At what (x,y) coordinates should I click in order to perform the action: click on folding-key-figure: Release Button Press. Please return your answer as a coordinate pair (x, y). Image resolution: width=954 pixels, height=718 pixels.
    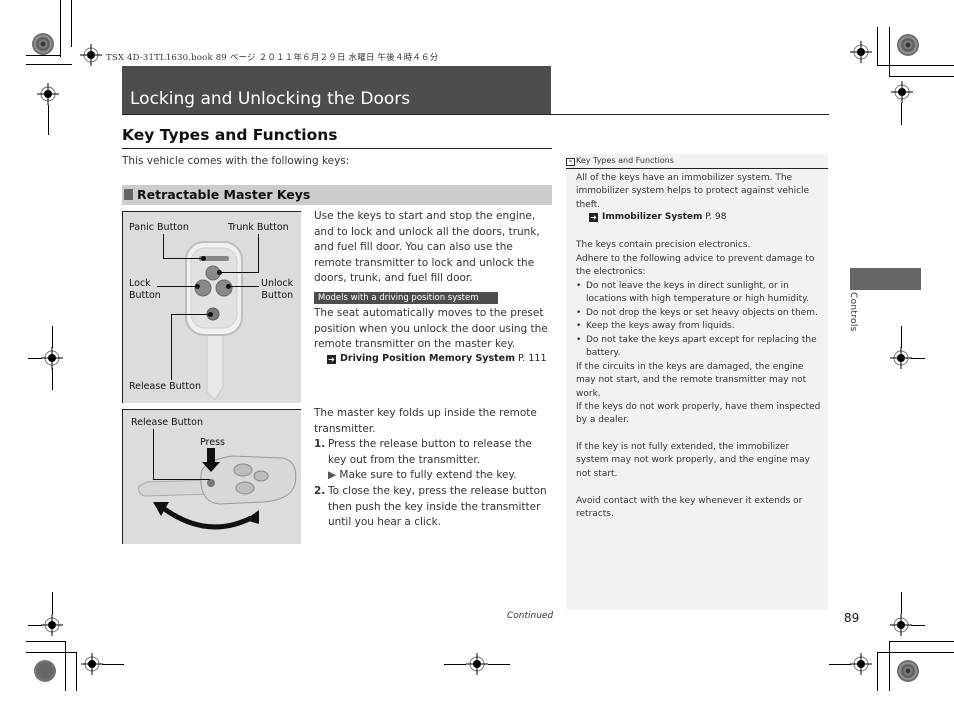
    Looking at the image, I should click on (211, 476).